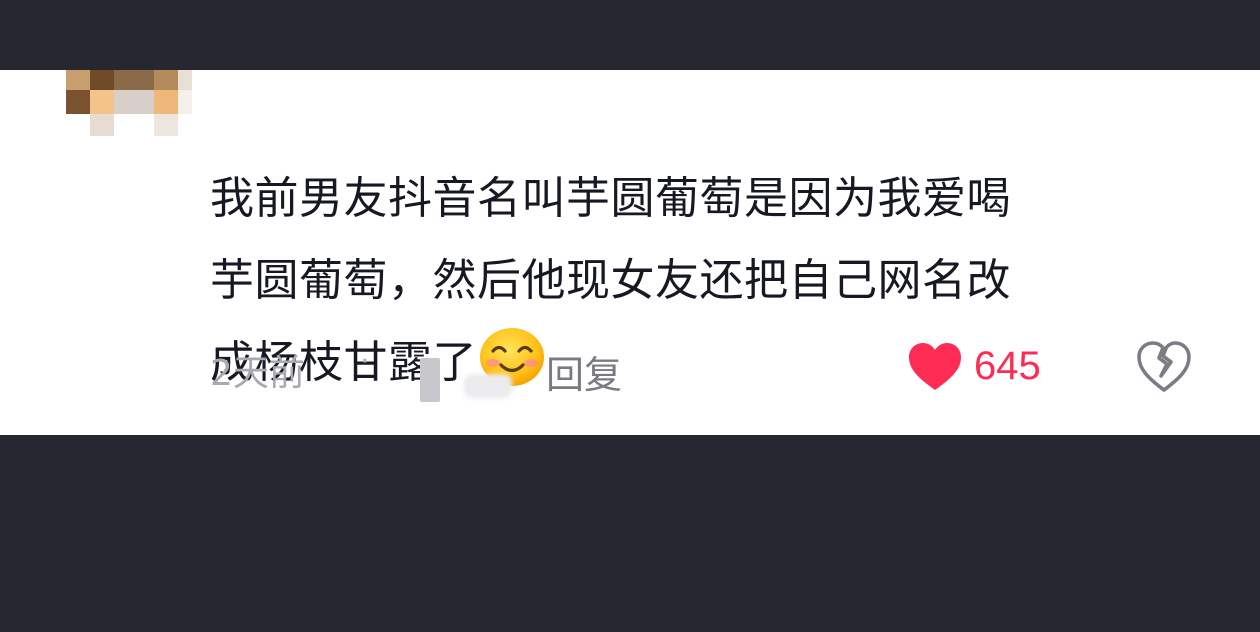 The height and width of the screenshot is (632, 1260). Describe the element at coordinates (935, 369) in the screenshot. I see `heart-icon` at that location.